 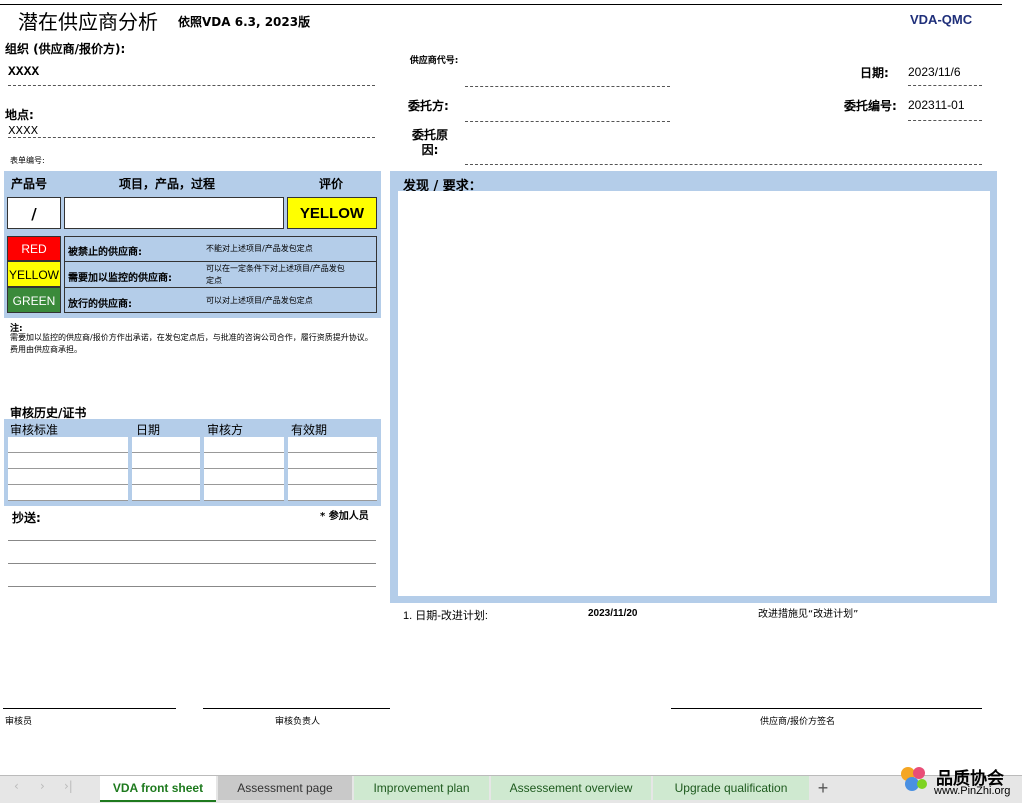 I want to click on commission-no-value: 202311-01, so click(x=945, y=109).